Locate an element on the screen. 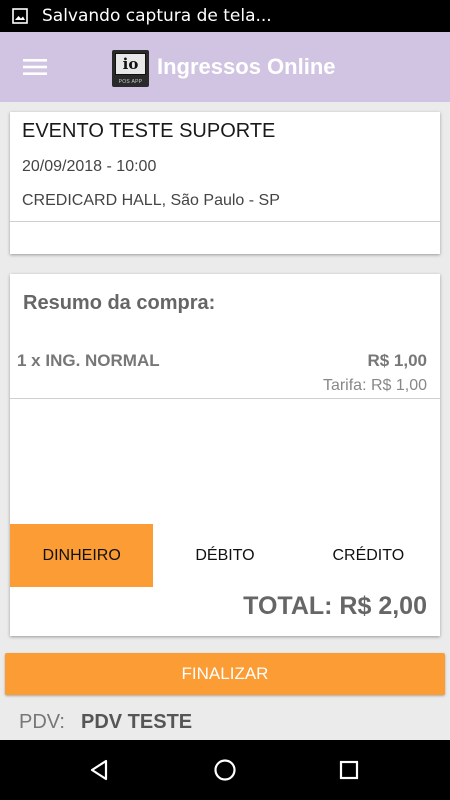 The image size is (450, 800). event-venue: CREDICARD HALL, São Paulo - SP is located at coordinates (151, 200).